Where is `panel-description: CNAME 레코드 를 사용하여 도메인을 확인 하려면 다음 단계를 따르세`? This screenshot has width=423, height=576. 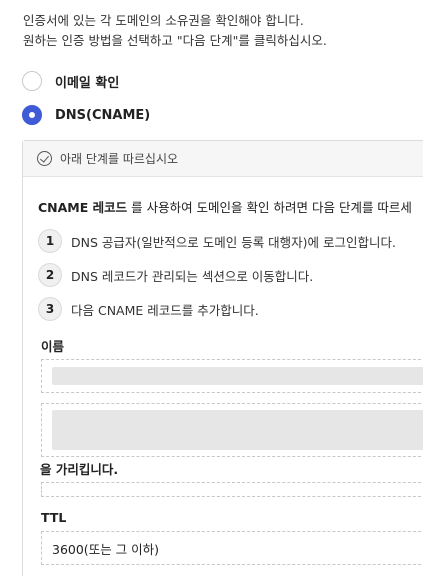 panel-description: CNAME 레코드 를 사용하여 도메인을 확인 하려면 다음 단계를 따르세 is located at coordinates (225, 206).